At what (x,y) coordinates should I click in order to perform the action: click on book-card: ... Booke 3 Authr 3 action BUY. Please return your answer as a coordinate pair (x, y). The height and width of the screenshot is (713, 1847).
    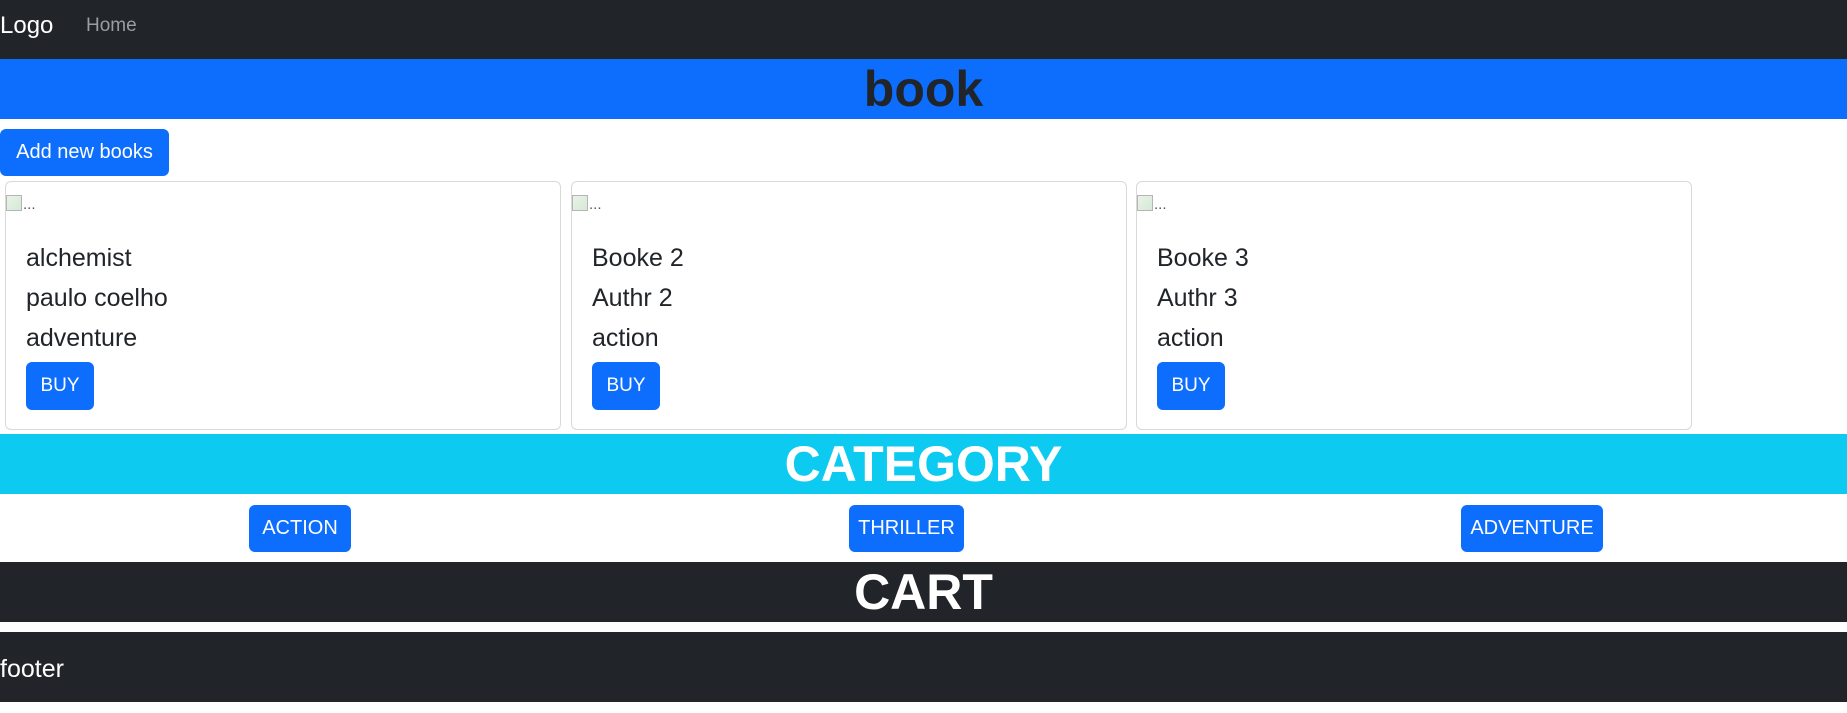
    Looking at the image, I should click on (1414, 305).